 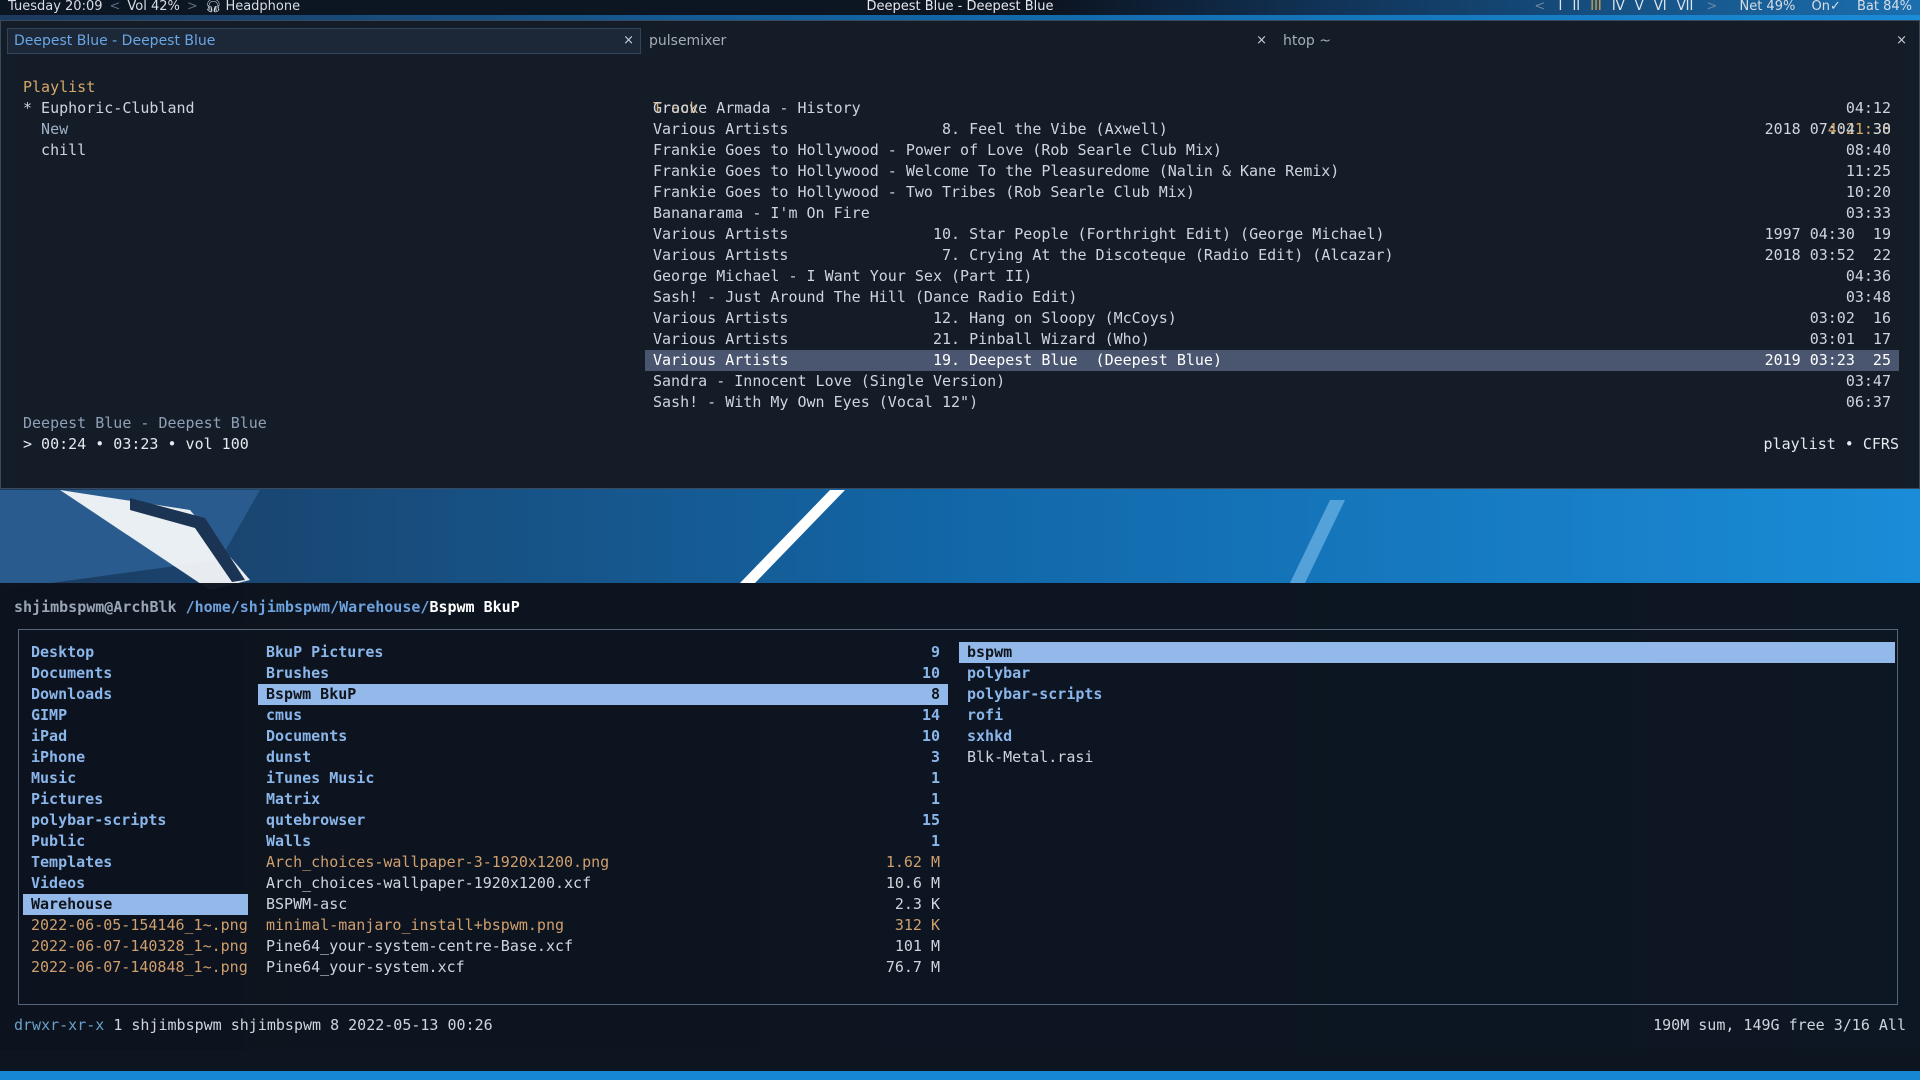 What do you see at coordinates (603, 946) in the screenshot?
I see `file-entry: Pine64_your-system-centre-Base.xcf 101 M` at bounding box center [603, 946].